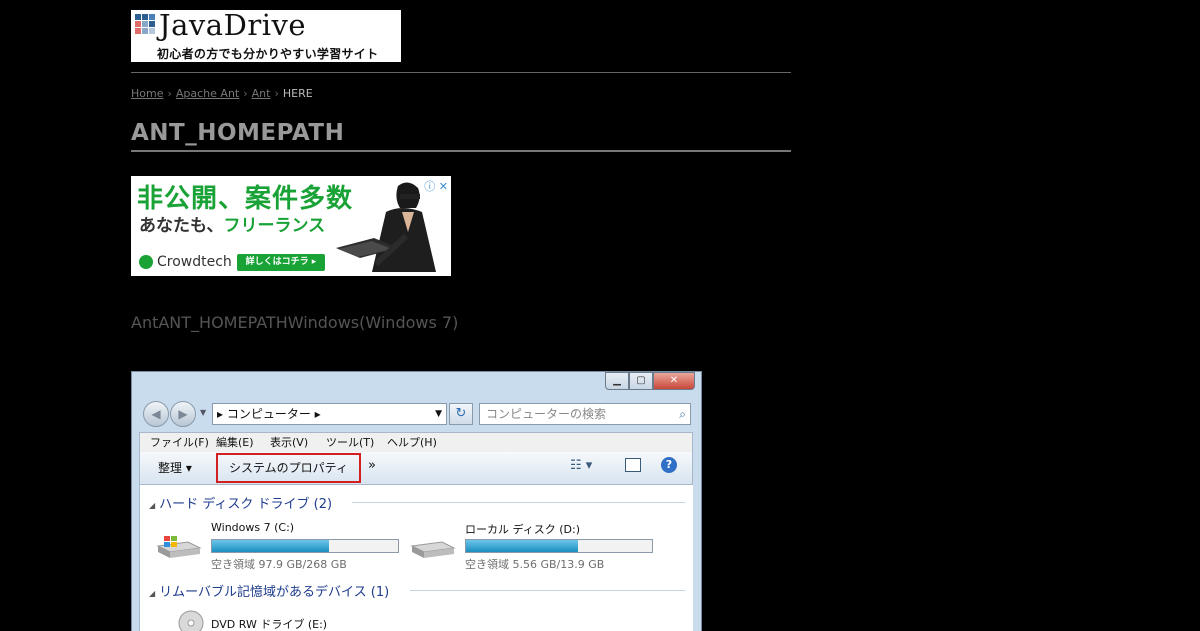 The image size is (1200, 631). What do you see at coordinates (617, 381) in the screenshot?
I see `minimize-icon: ▁` at bounding box center [617, 381].